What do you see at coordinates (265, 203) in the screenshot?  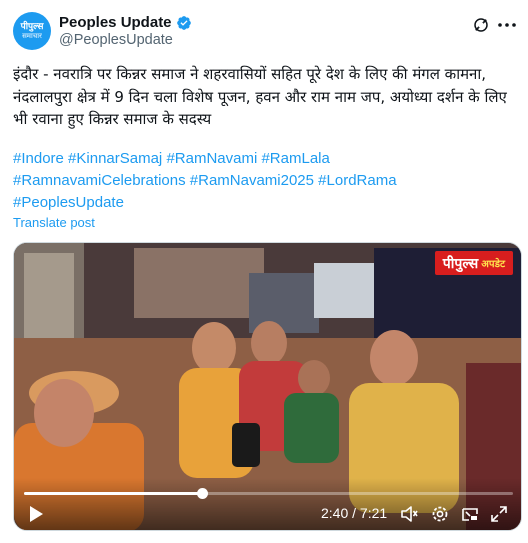 I see `hashtag-line-3: #PeoplesUpdate` at bounding box center [265, 203].